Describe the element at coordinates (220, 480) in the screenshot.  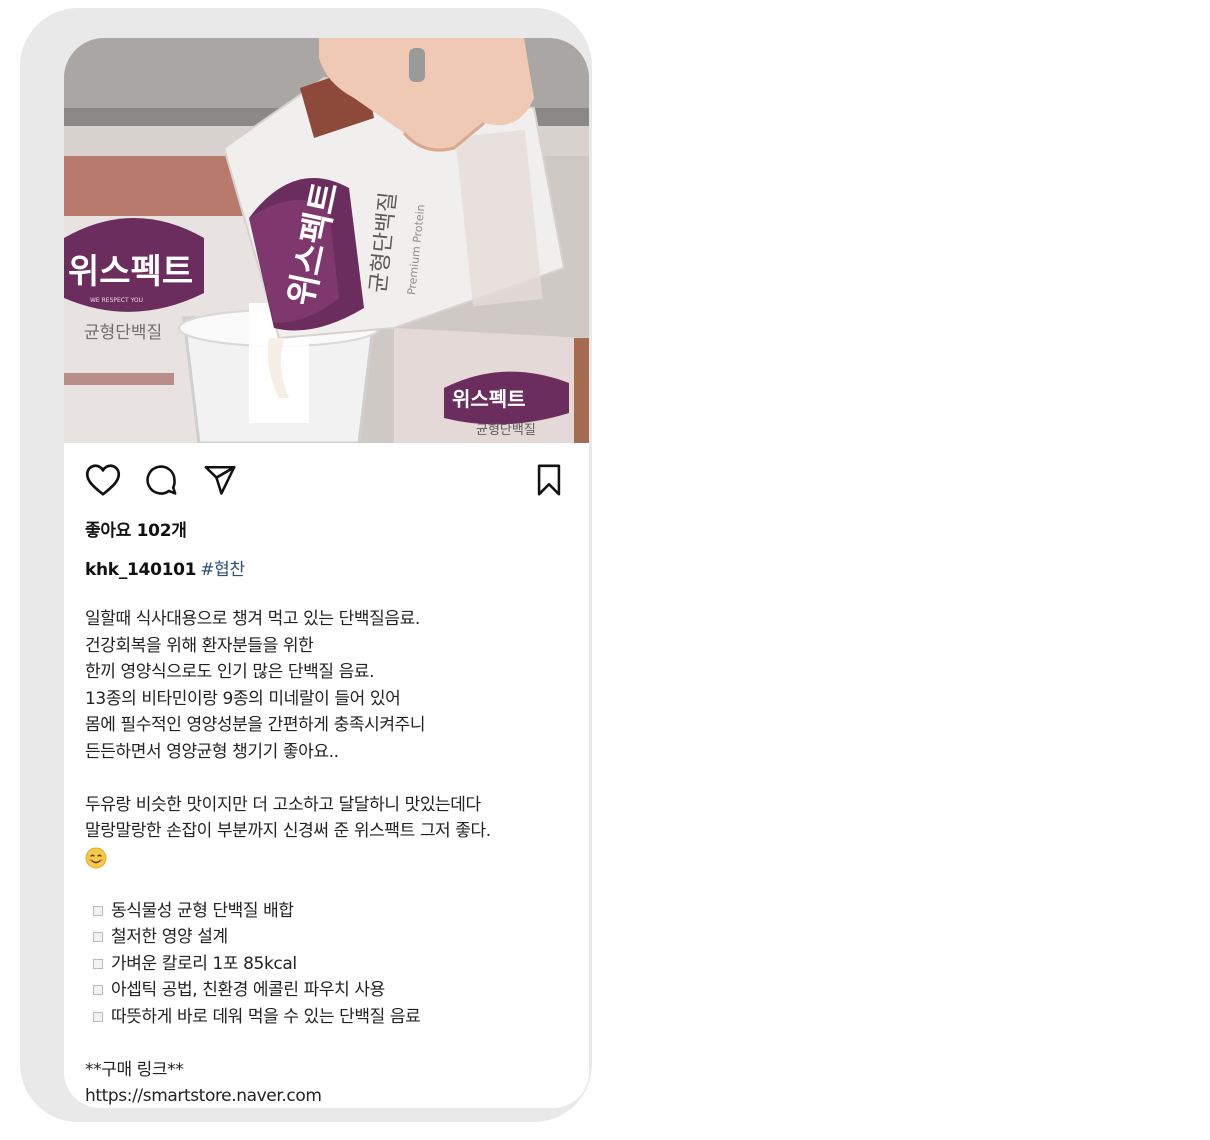
I see `paper-plane-icon` at that location.